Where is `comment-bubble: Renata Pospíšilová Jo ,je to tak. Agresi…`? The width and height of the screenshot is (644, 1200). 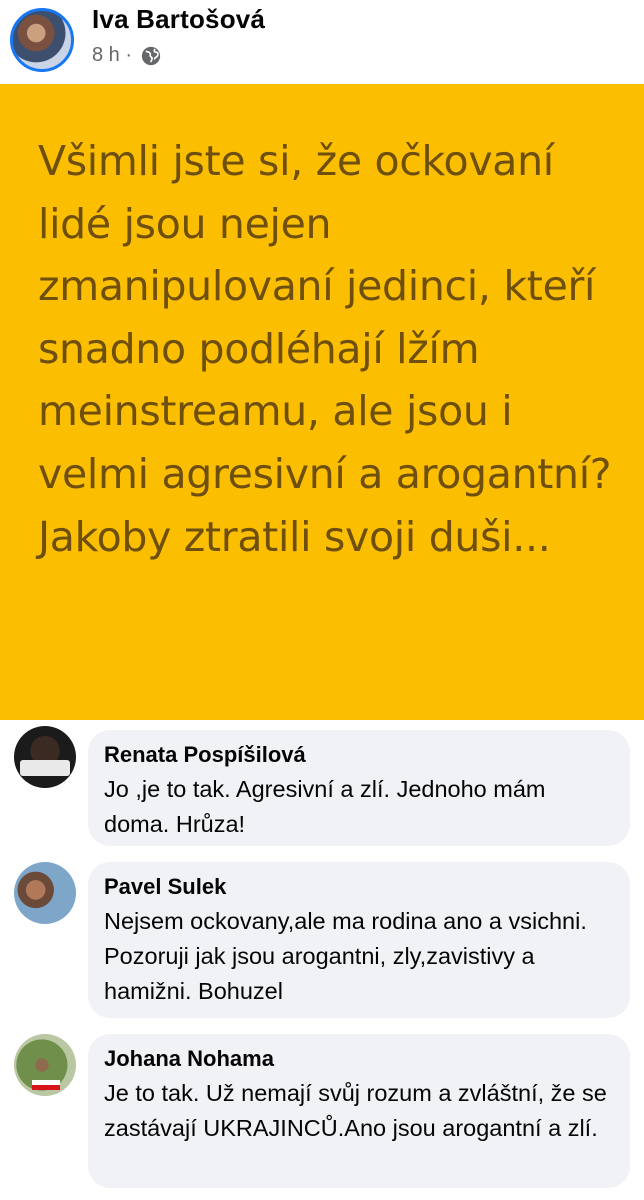 comment-bubble: Renata Pospíšilová Jo ,je to tak. Agresi… is located at coordinates (359, 788).